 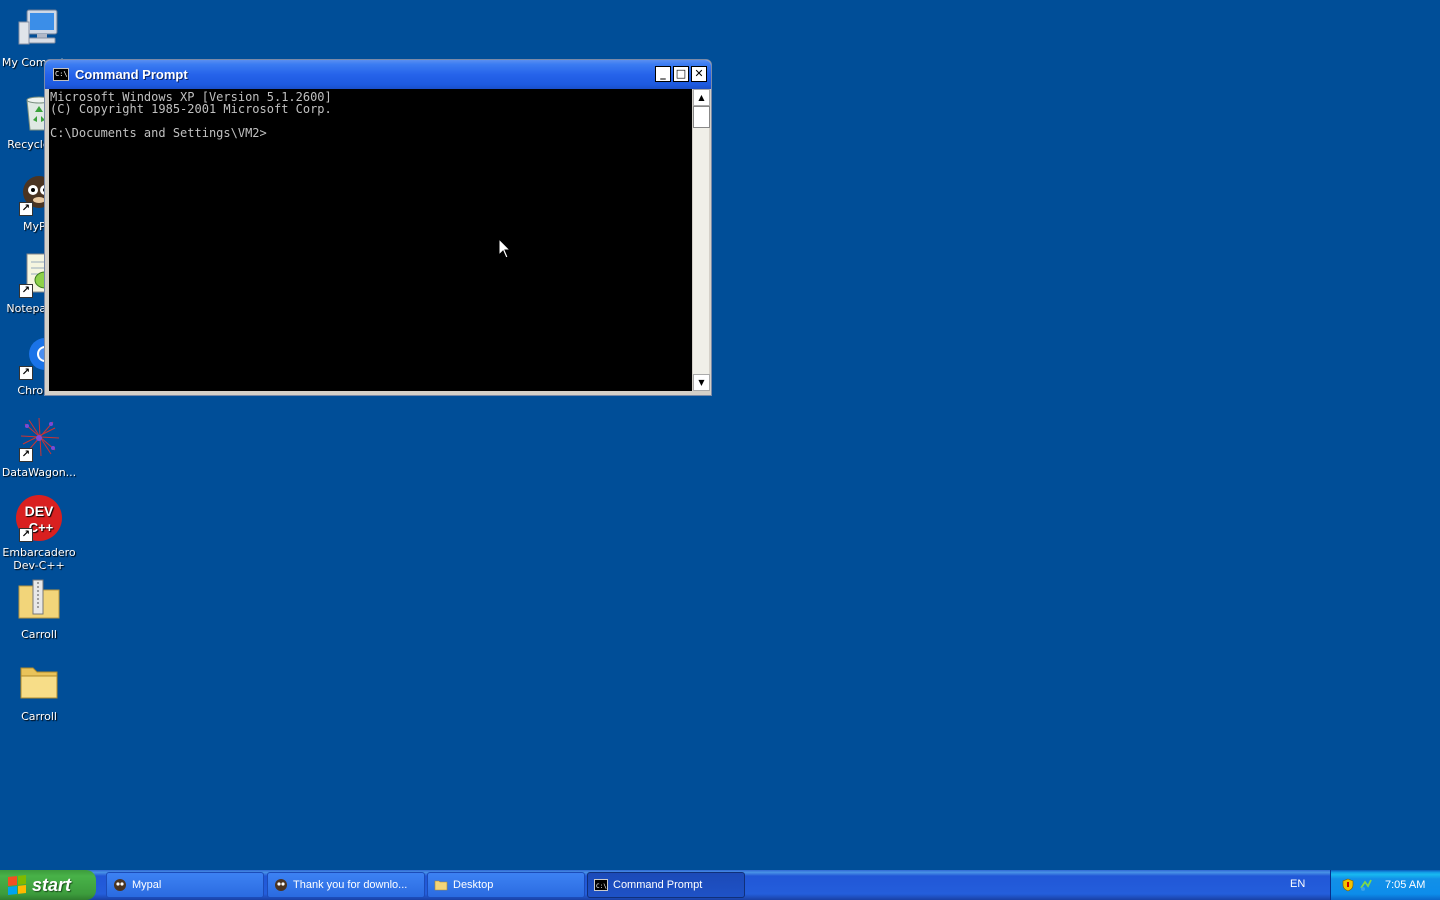 What do you see at coordinates (701, 97) in the screenshot?
I see `scroll-up-button: ▲` at bounding box center [701, 97].